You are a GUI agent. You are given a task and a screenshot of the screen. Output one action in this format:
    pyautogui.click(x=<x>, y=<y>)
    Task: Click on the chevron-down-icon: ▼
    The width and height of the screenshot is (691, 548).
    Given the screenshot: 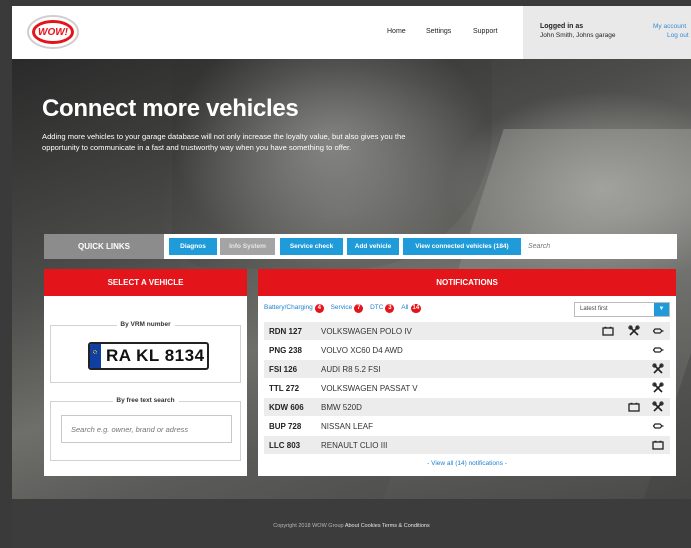 What is the action you would take?
    pyautogui.click(x=661, y=309)
    